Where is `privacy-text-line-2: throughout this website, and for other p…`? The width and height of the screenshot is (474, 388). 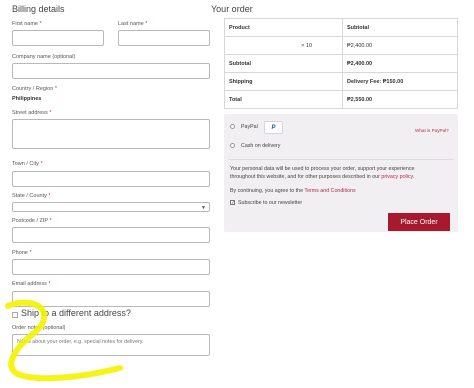
privacy-text-line-2: throughout this website, and for other p… is located at coordinates (322, 177).